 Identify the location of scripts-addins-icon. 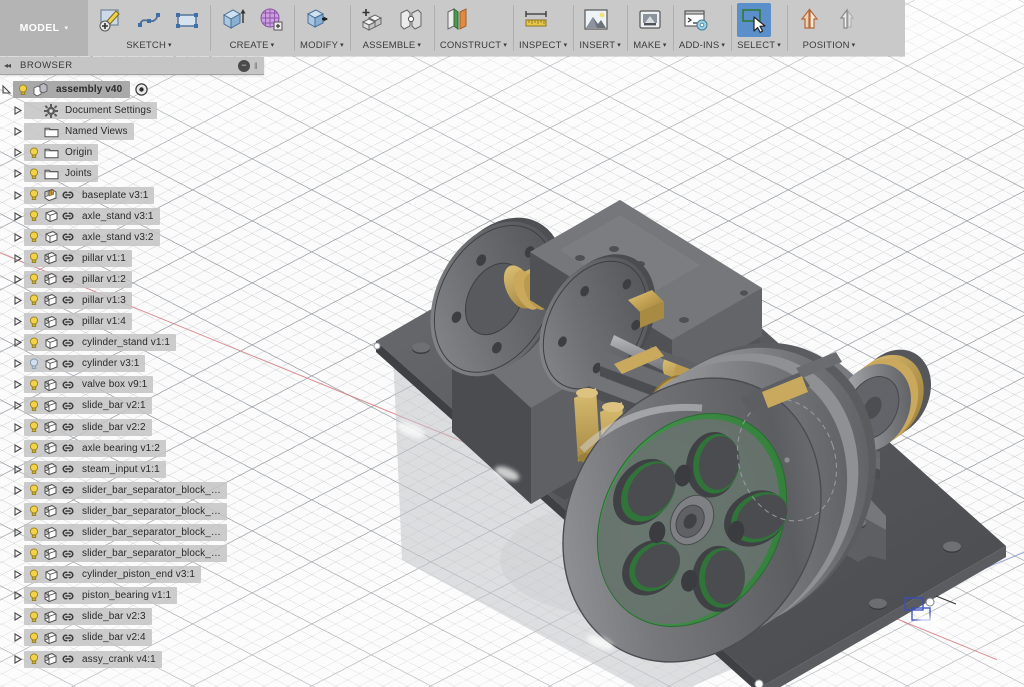
(696, 20).